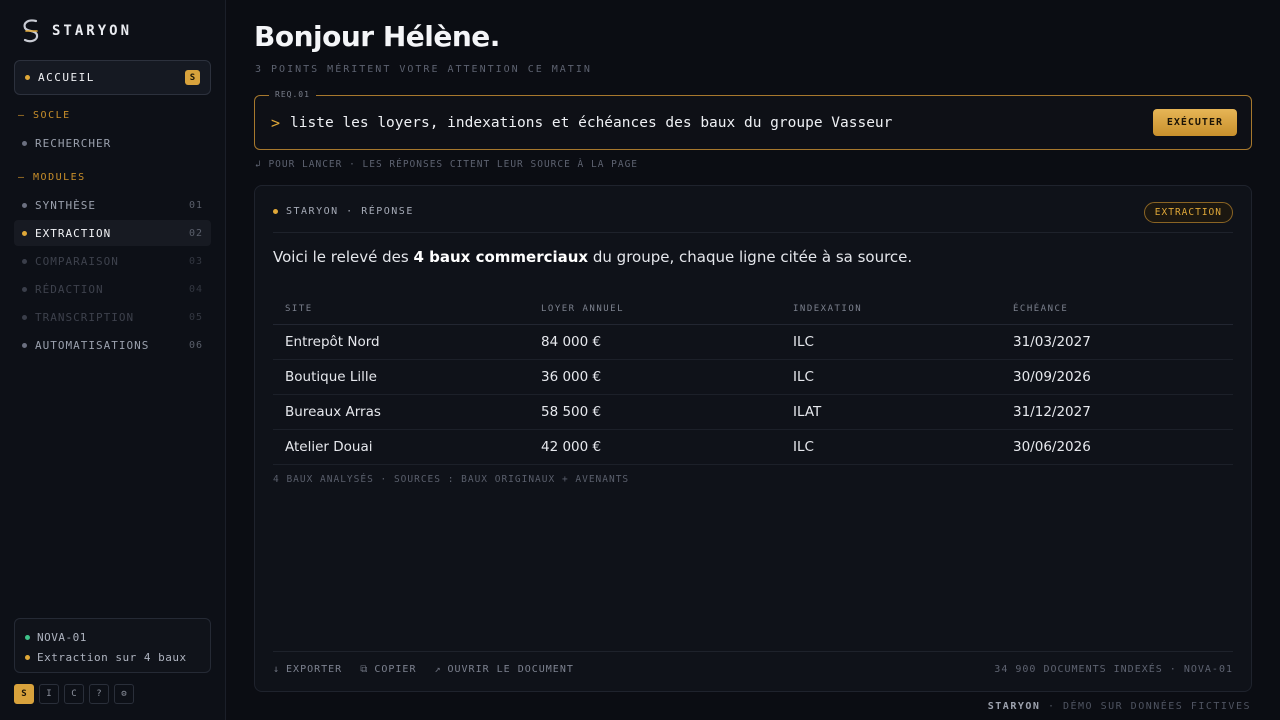  I want to click on task-dot-icon, so click(27, 657).